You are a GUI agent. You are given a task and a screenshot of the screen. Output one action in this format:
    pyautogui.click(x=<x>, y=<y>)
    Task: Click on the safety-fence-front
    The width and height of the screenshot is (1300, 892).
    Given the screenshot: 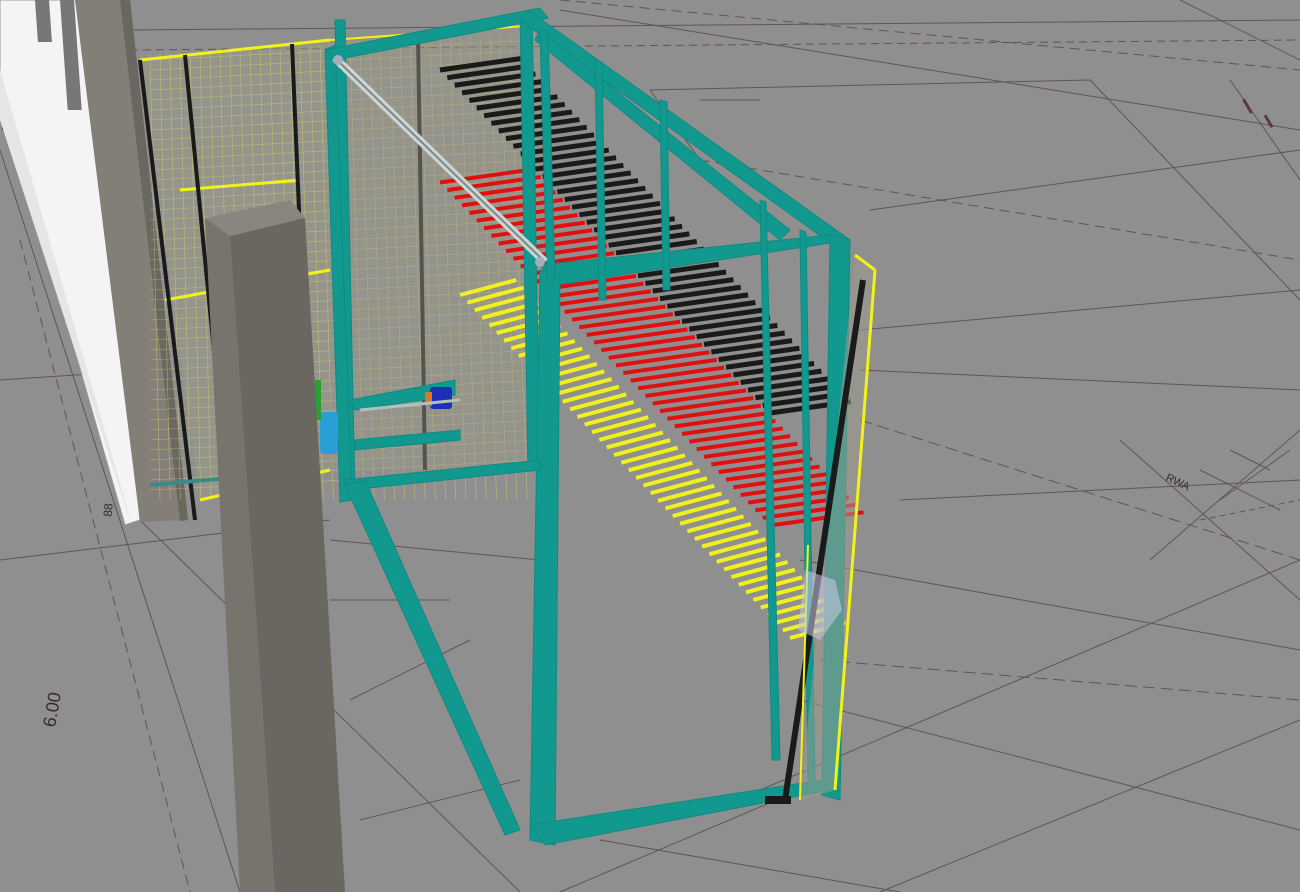 What is the action you would take?
    pyautogui.click(x=821, y=528)
    